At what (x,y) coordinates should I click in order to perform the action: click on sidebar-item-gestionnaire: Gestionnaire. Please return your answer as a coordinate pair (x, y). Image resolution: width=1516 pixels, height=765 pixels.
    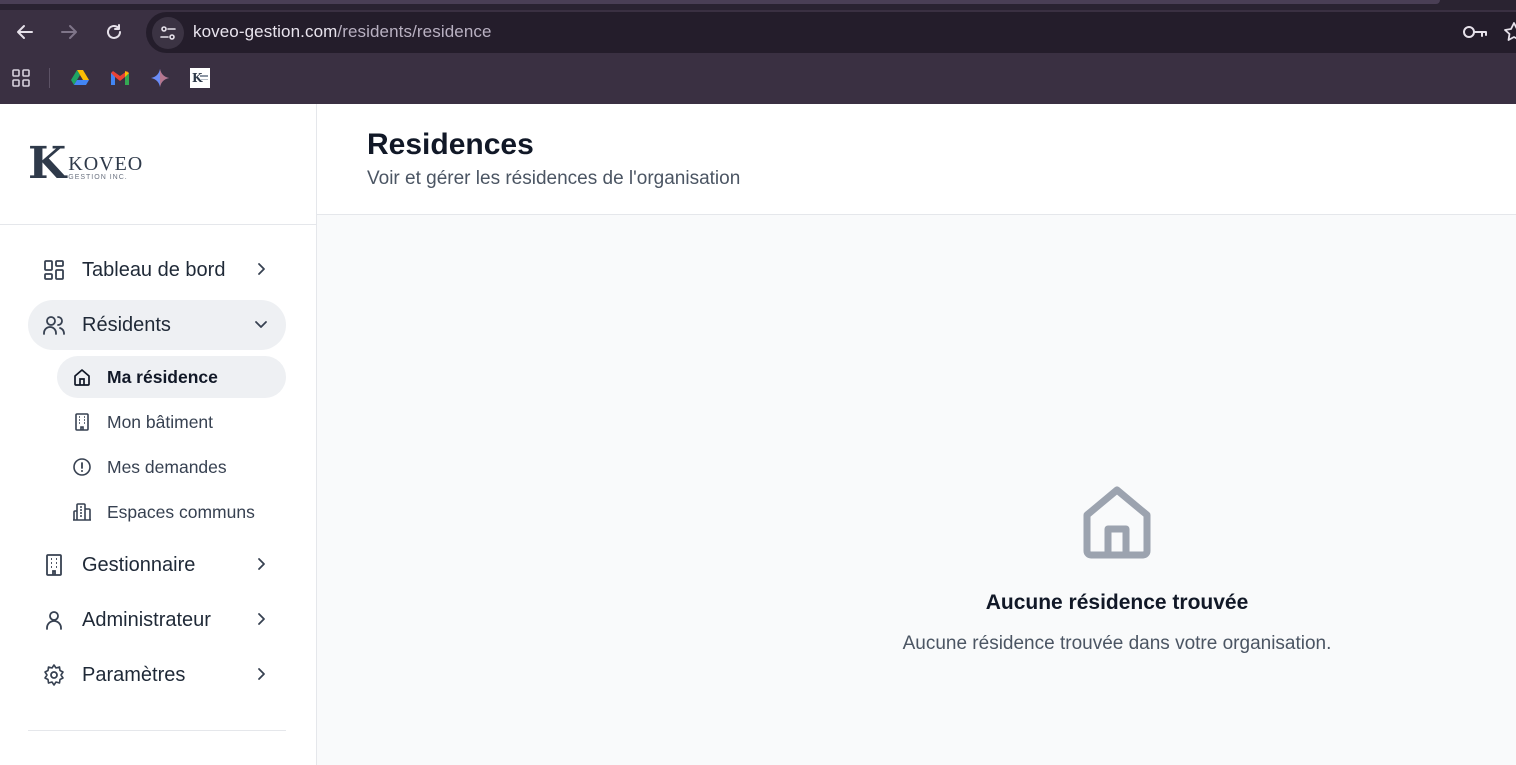
    Looking at the image, I should click on (157, 565).